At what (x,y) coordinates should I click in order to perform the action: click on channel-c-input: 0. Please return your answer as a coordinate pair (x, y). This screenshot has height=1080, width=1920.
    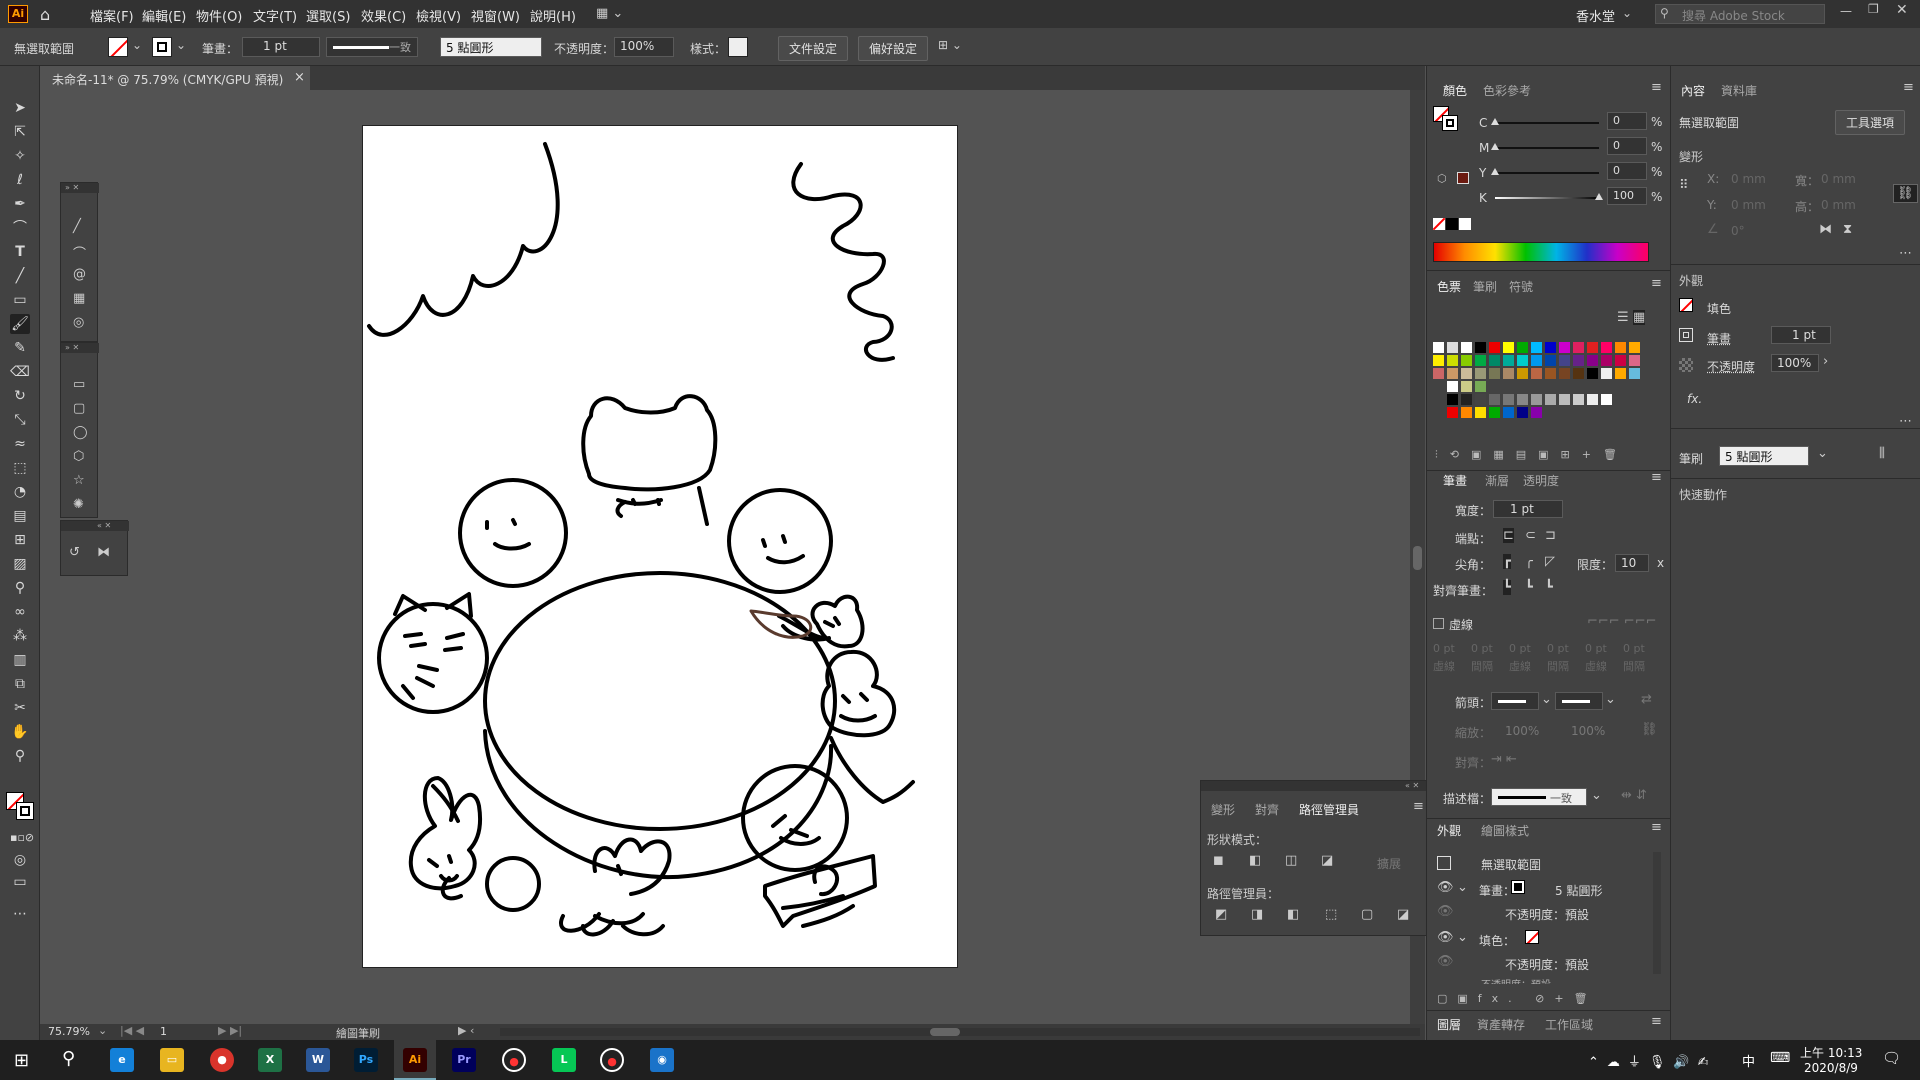
    Looking at the image, I should click on (1627, 121).